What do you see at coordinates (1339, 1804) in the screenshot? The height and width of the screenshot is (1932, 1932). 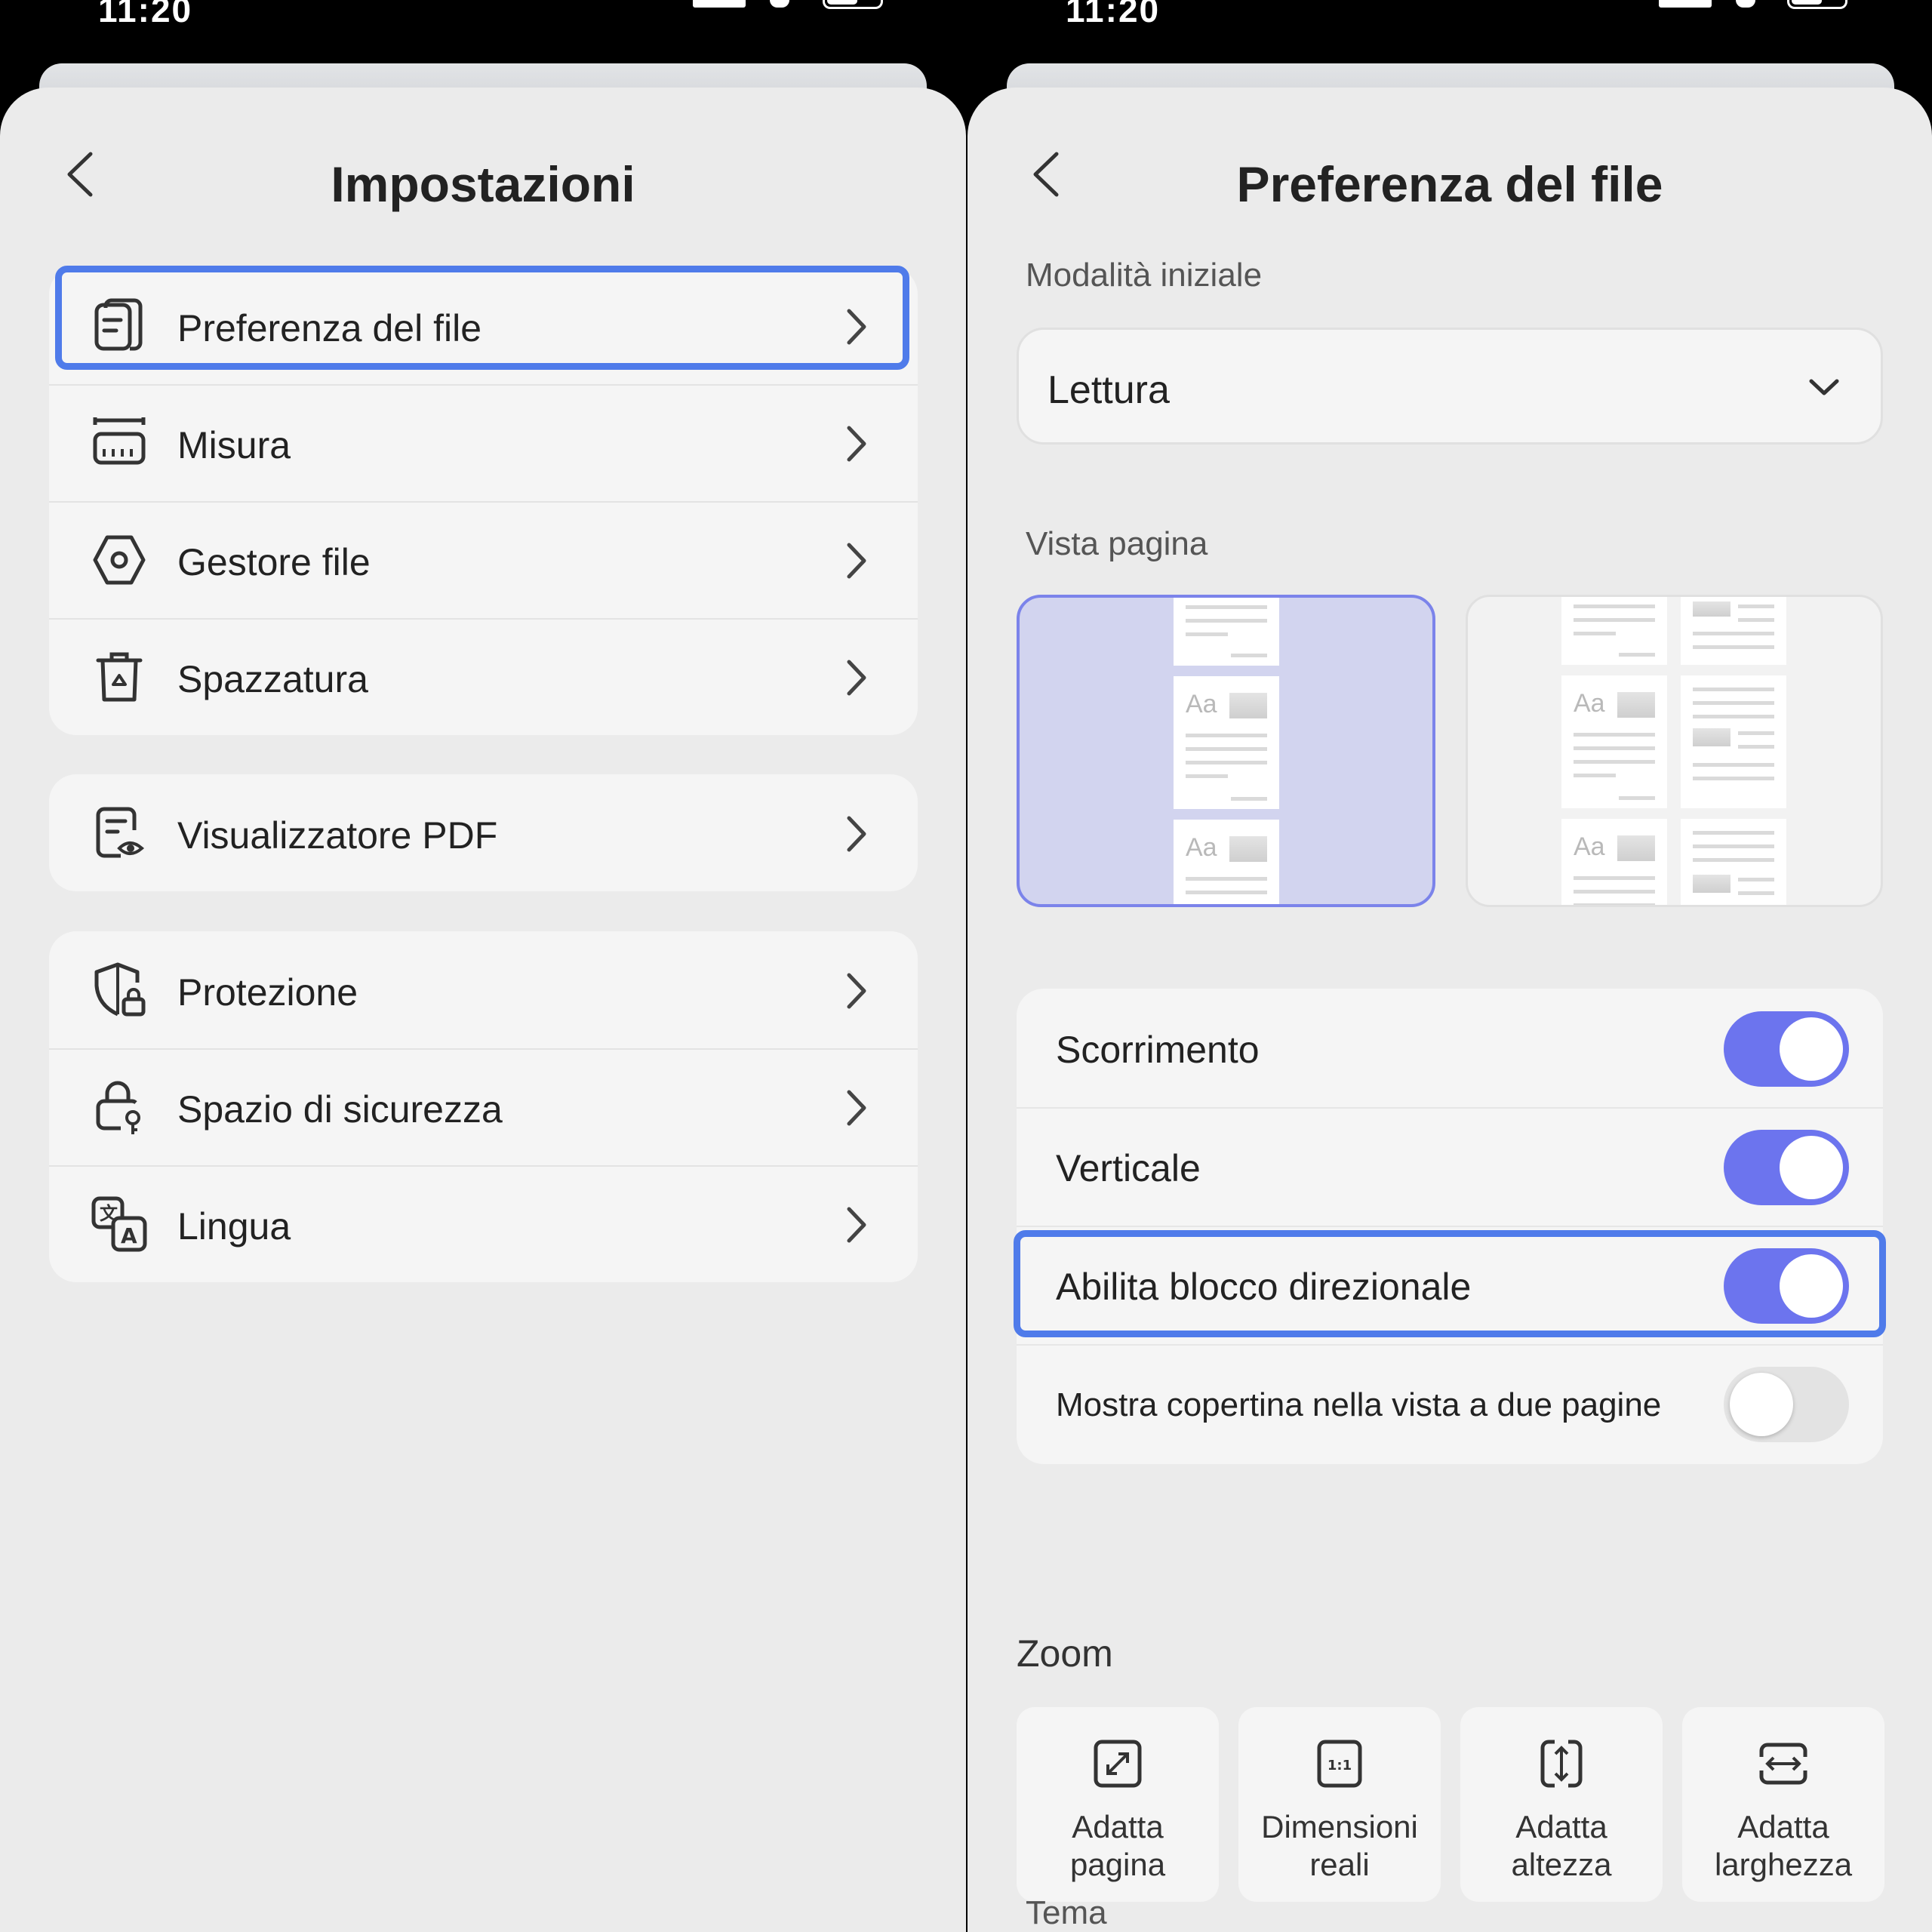 I see `zoom-actual-size-button: 1:1 Dimensioni reali` at bounding box center [1339, 1804].